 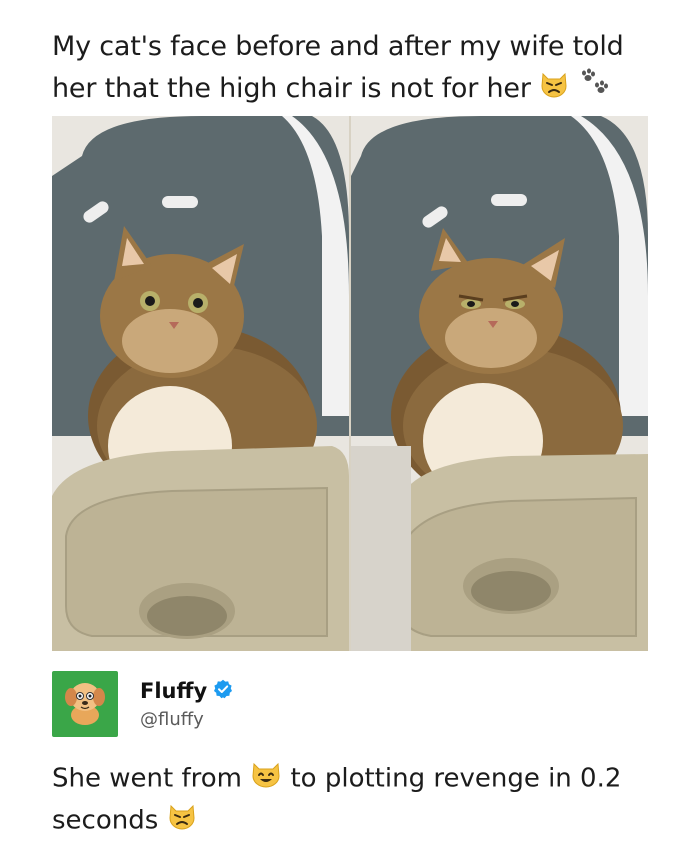 What do you see at coordinates (595, 89) in the screenshot?
I see `paw-prints-icon` at bounding box center [595, 89].